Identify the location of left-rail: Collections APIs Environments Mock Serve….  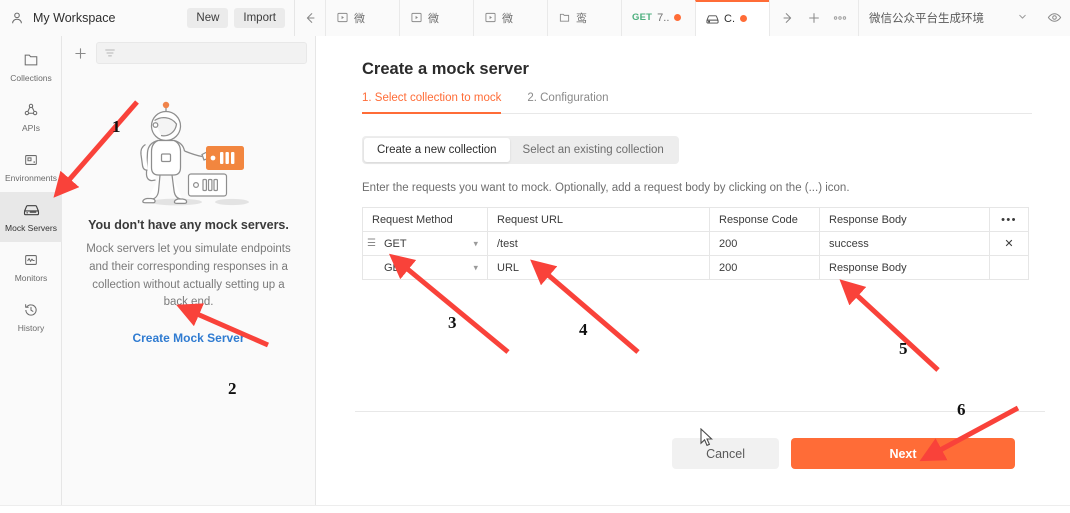
(31, 274).